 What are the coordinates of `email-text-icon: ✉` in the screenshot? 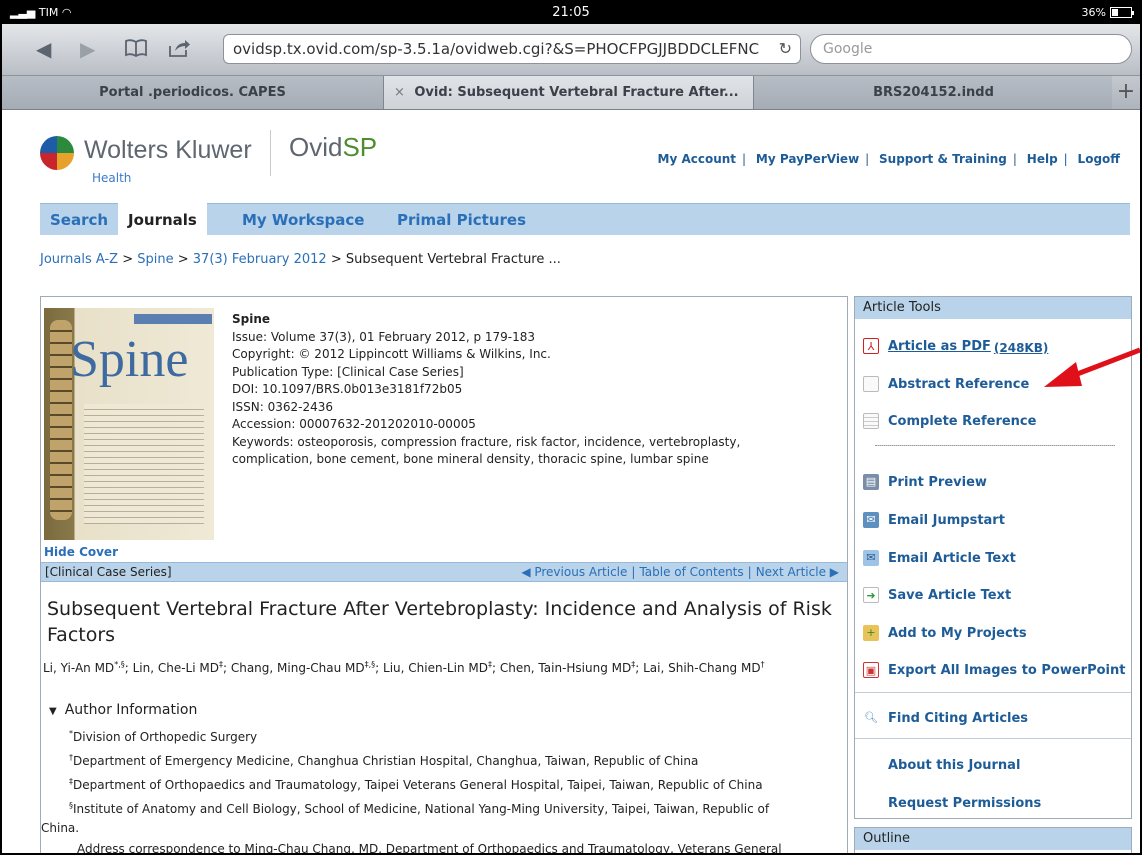 It's located at (871, 558).